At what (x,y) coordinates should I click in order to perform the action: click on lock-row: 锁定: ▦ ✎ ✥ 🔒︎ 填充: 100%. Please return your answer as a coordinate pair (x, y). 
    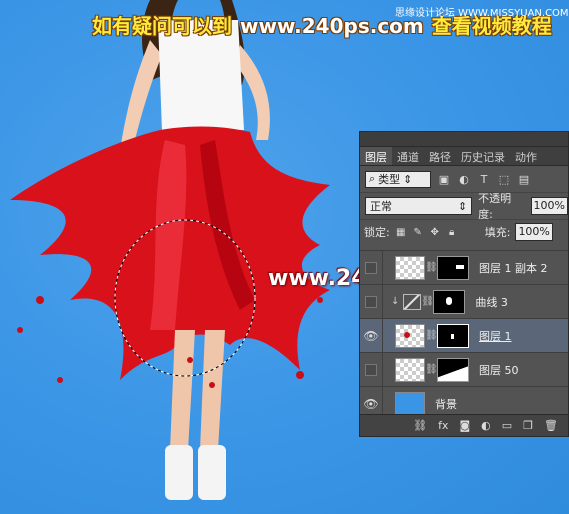
    Looking at the image, I should click on (464, 231).